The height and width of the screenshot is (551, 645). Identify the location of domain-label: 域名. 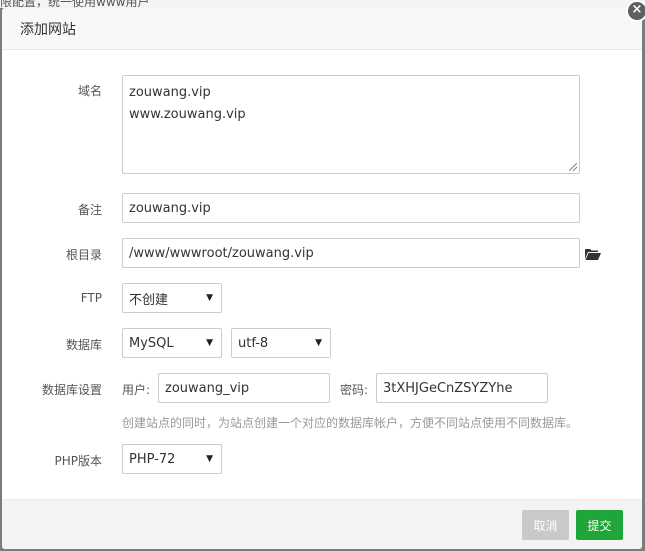
(89, 91).